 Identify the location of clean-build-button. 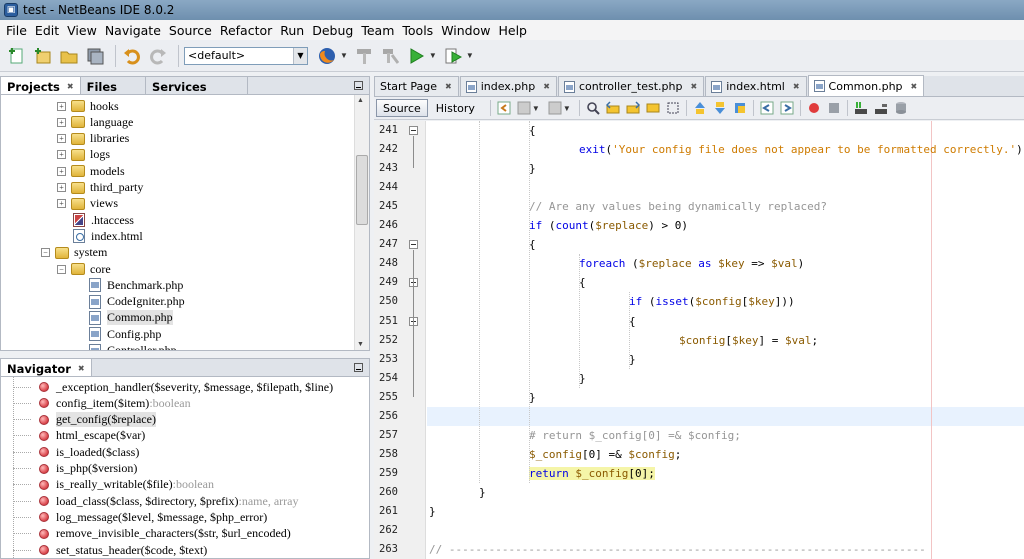
(390, 56).